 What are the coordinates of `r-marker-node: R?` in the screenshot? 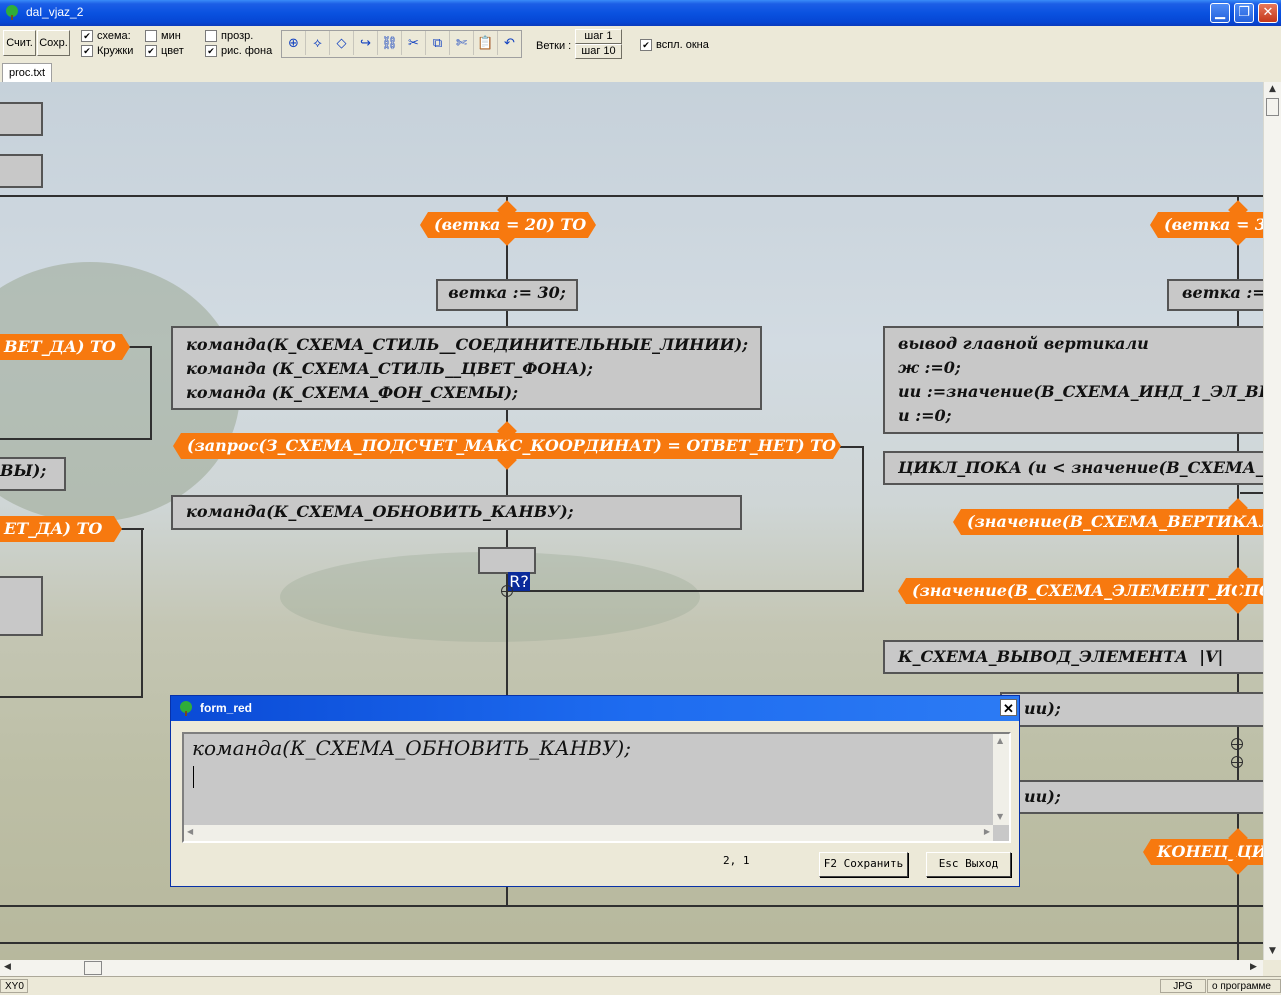 It's located at (507, 569).